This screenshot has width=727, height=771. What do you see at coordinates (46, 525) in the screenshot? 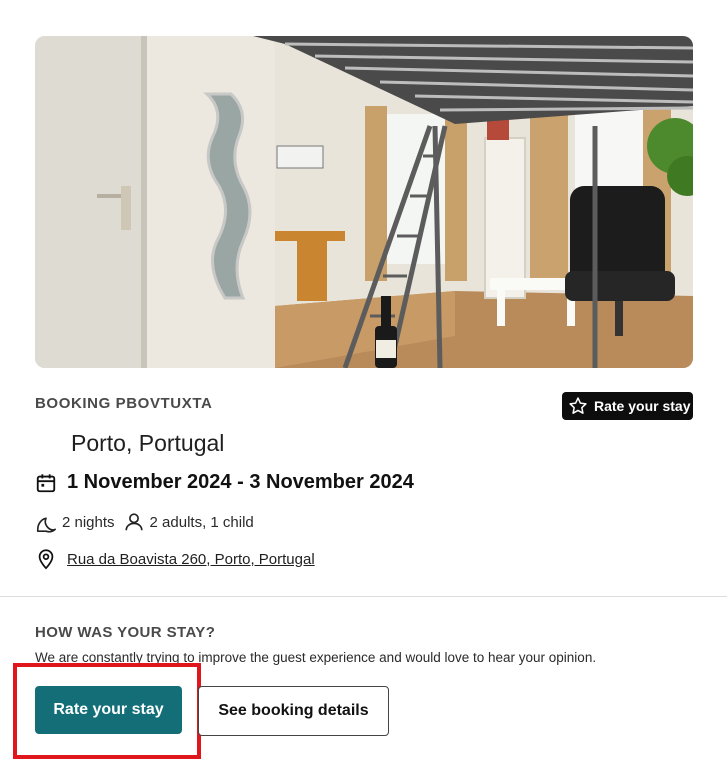
I see `moon-icon` at bounding box center [46, 525].